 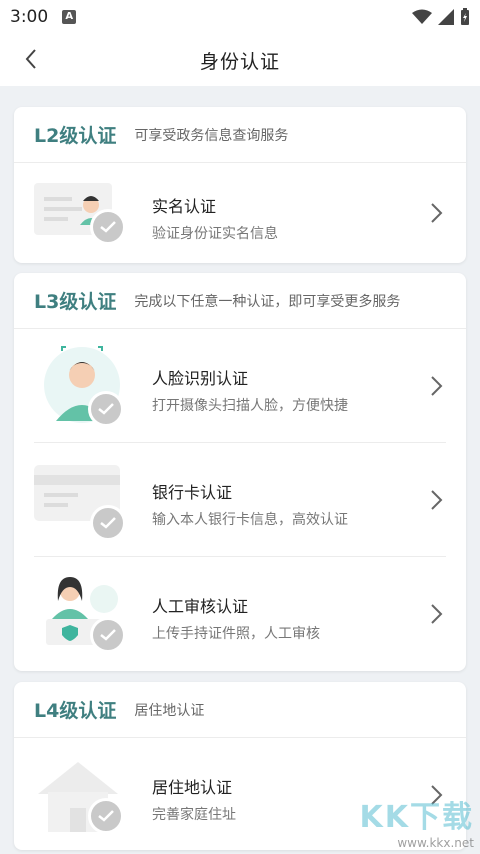 What do you see at coordinates (192, 787) in the screenshot?
I see `item-name: 居住地认证` at bounding box center [192, 787].